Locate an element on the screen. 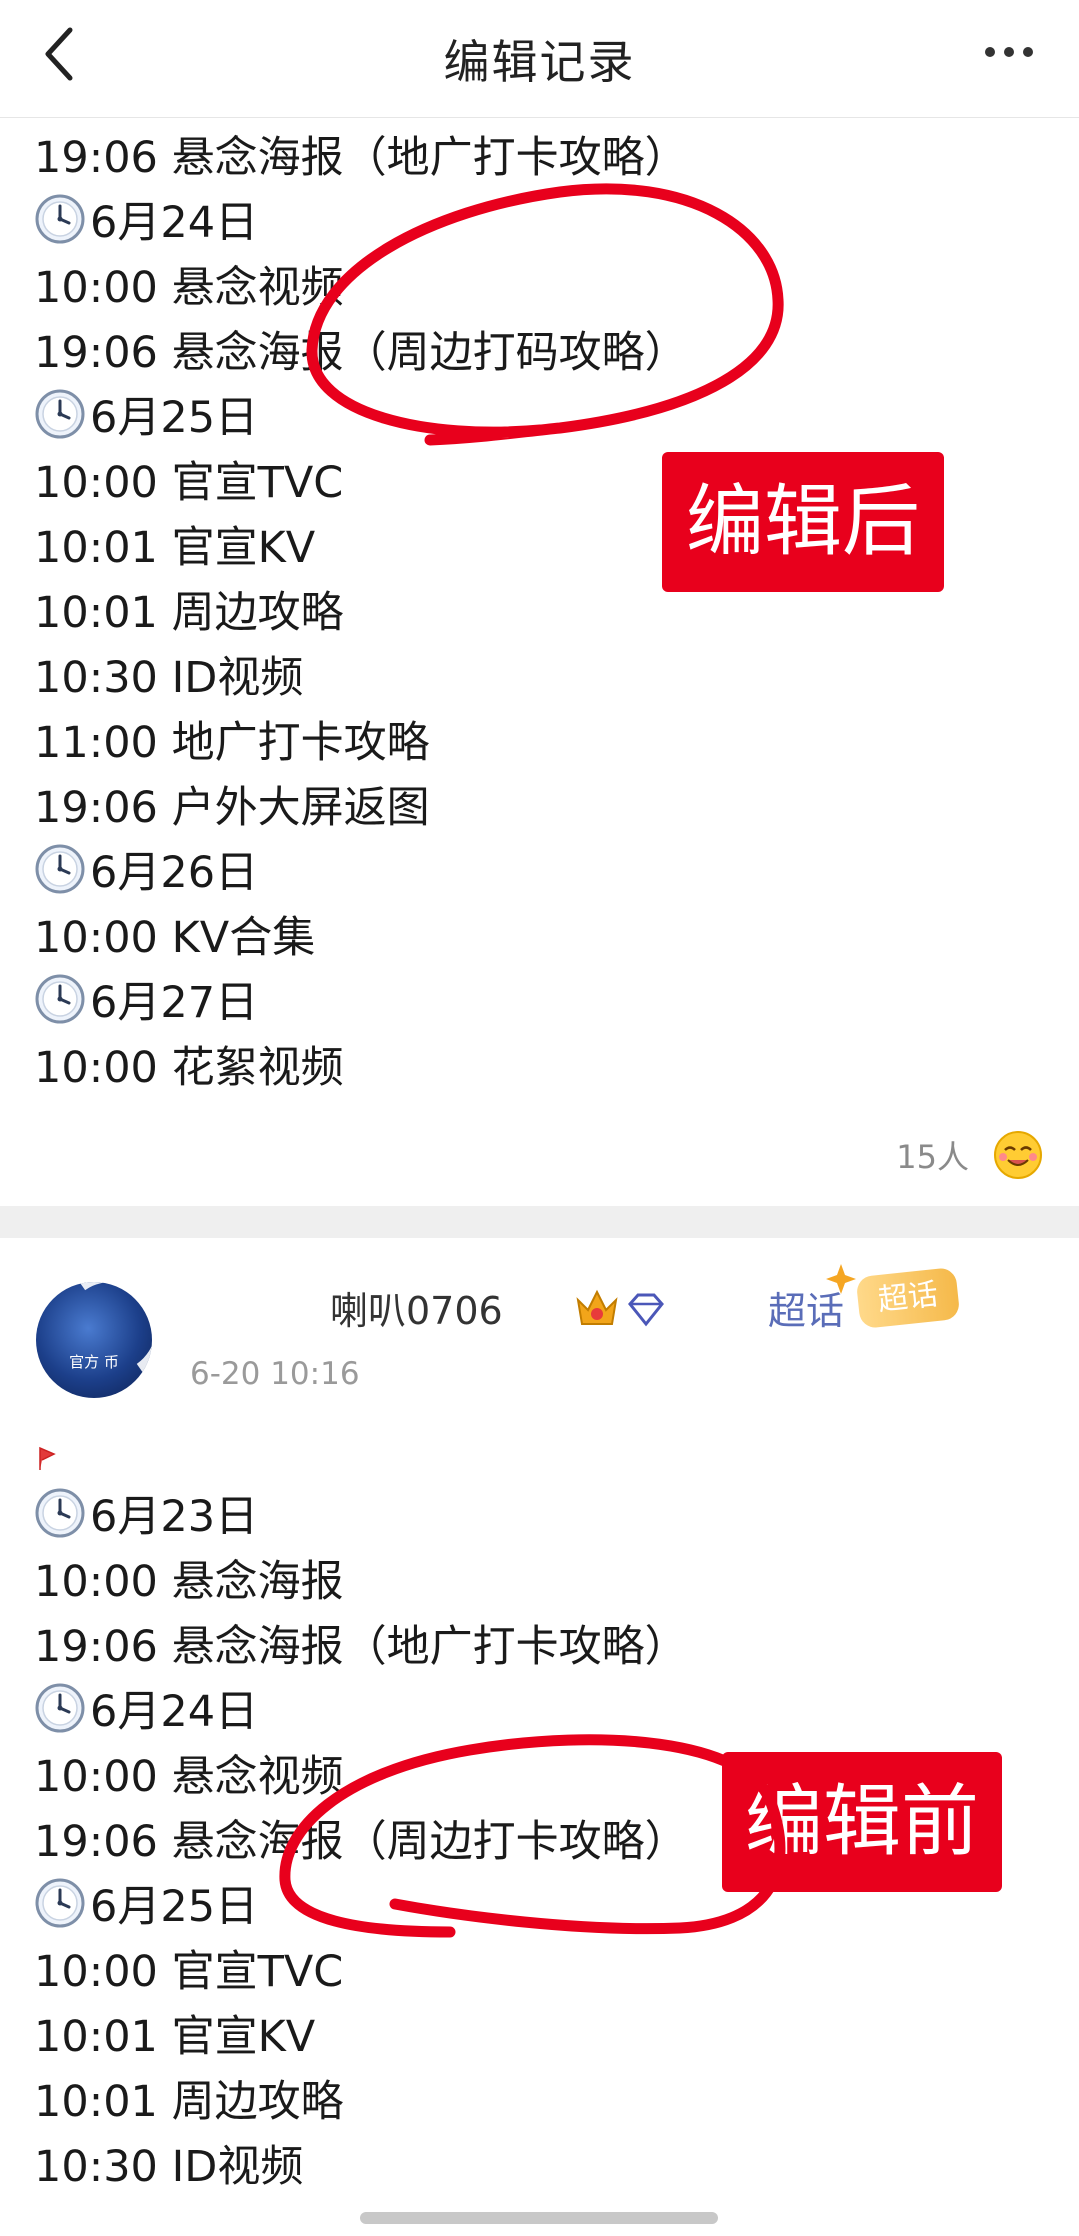 The height and width of the screenshot is (2236, 1079). home-indicator is located at coordinates (539, 2218).